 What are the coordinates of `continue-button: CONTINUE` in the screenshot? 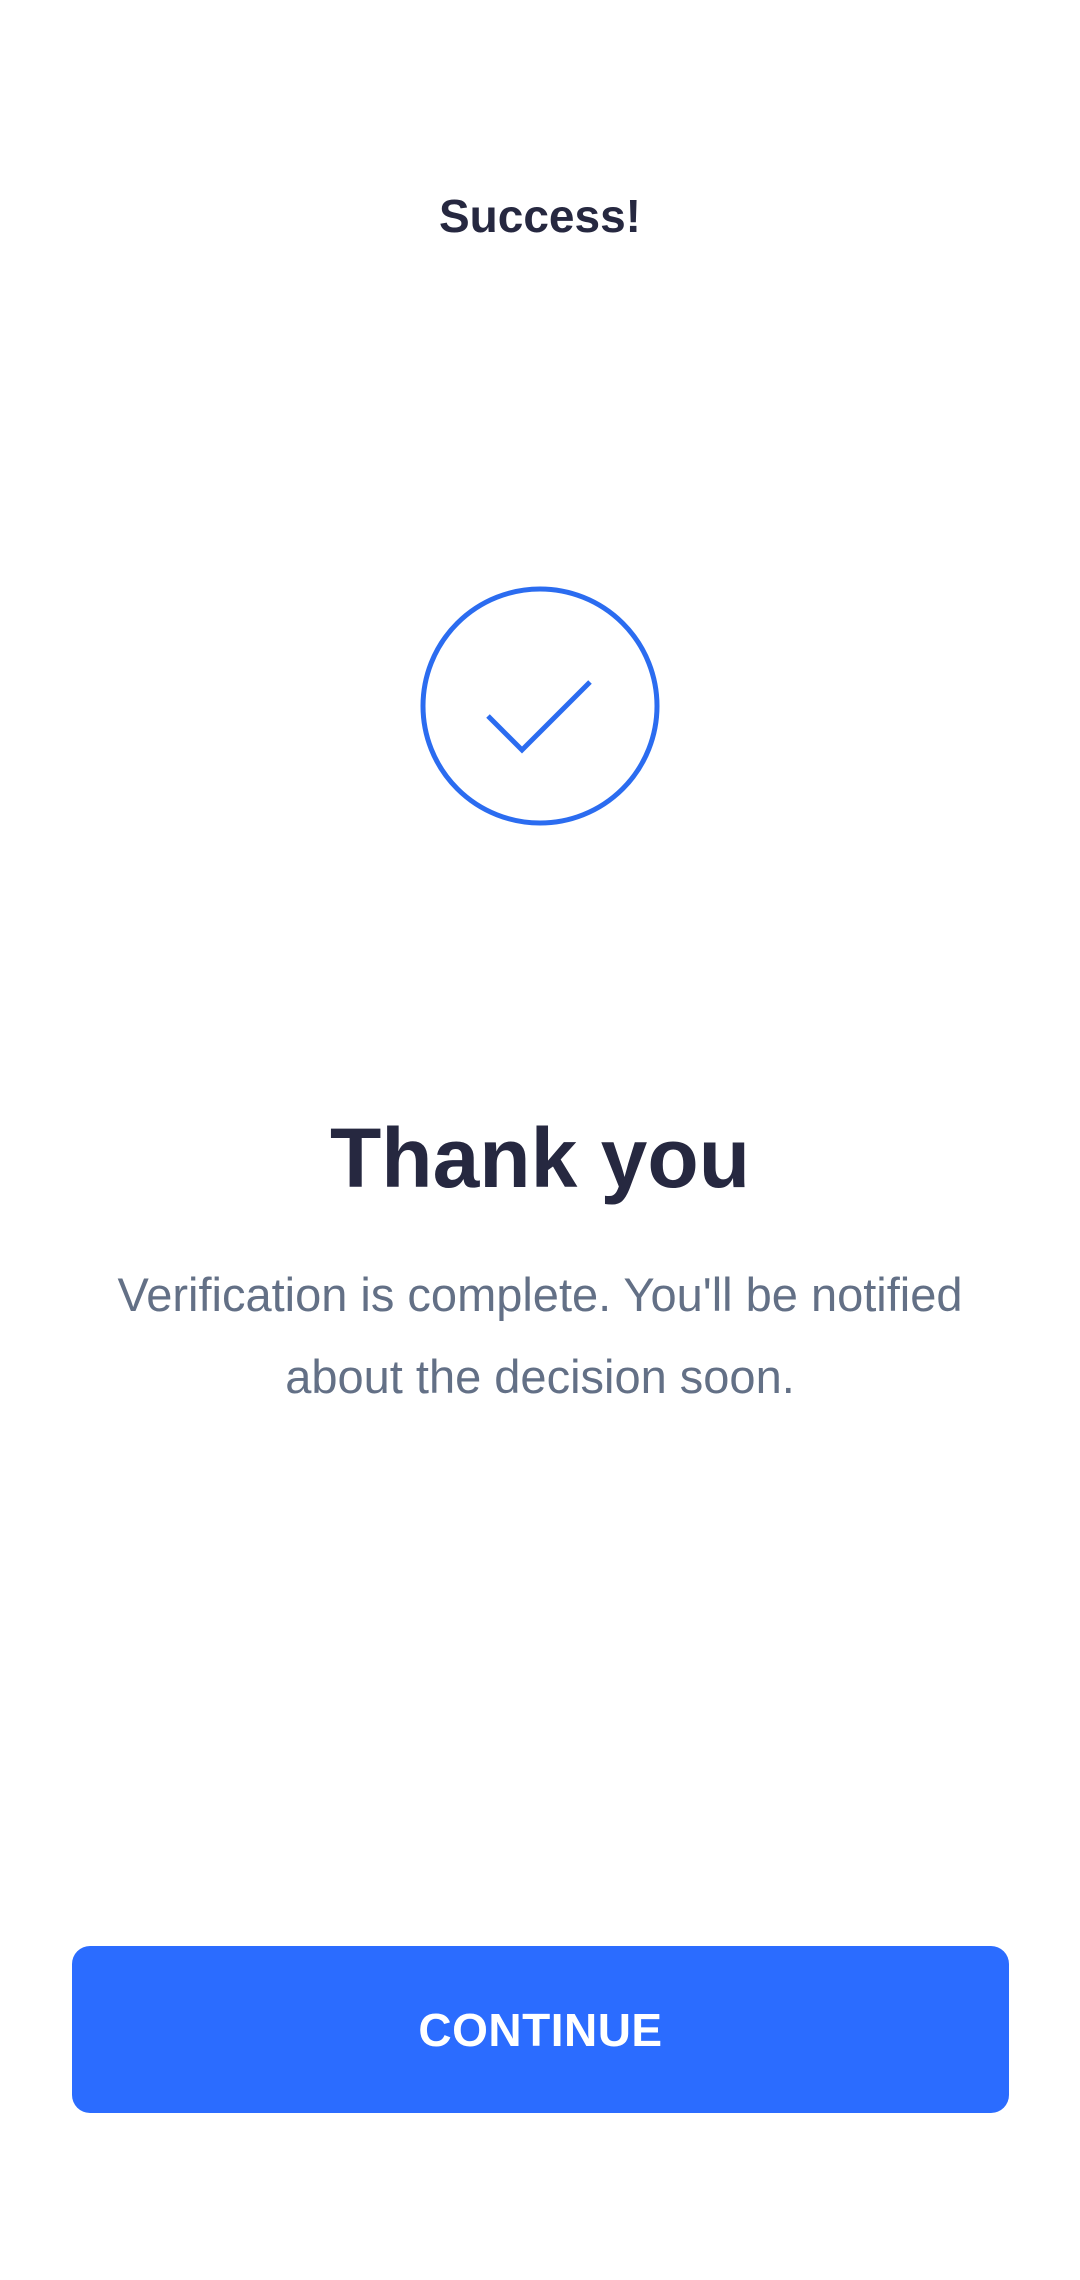 It's located at (540, 2029).